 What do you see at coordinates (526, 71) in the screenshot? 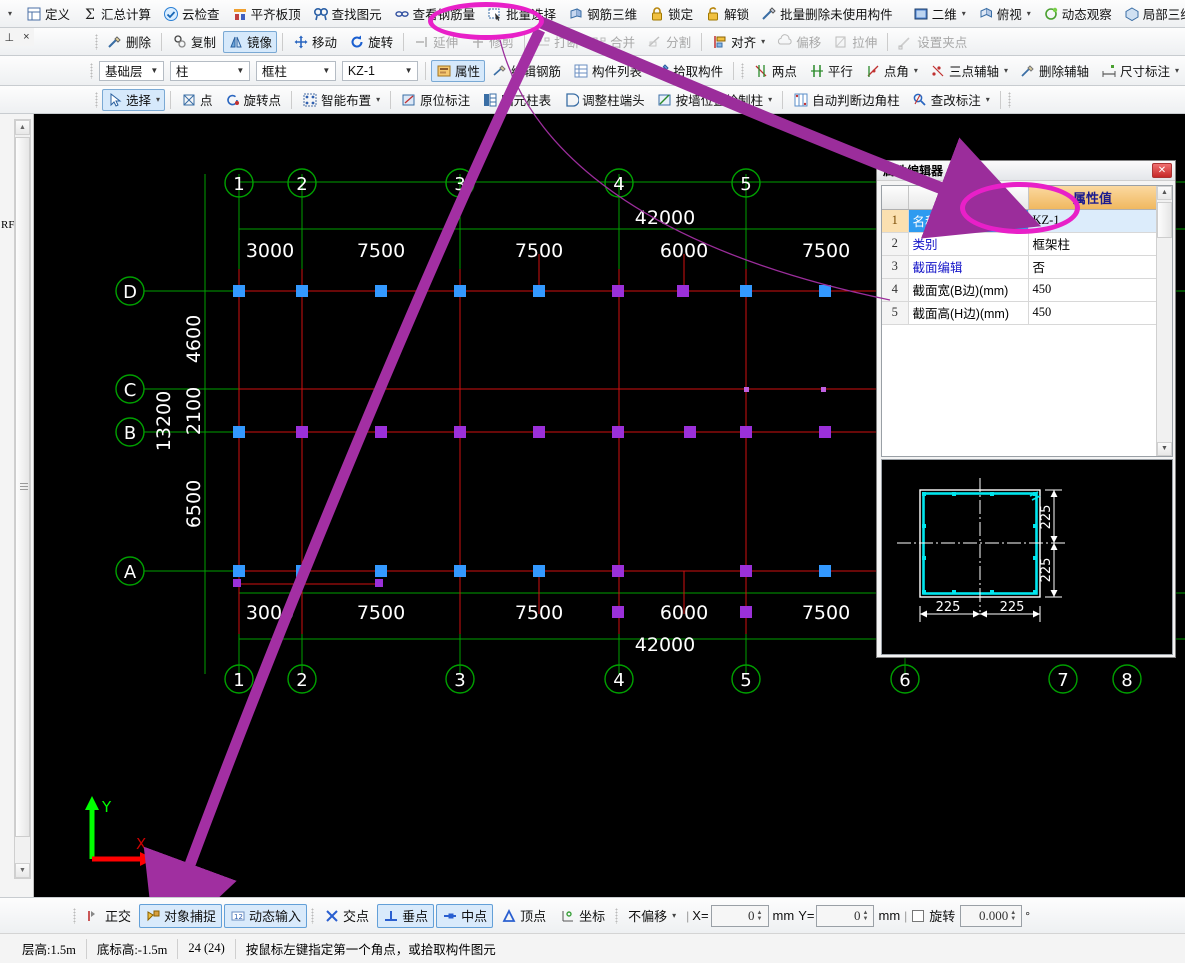
I see `component-item-edit-rebar: 编辑钢筋` at bounding box center [526, 71].